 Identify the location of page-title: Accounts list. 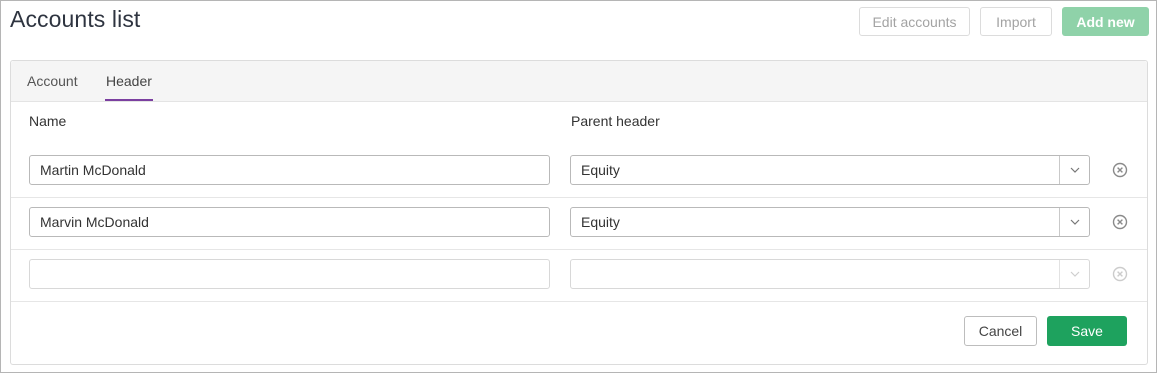
(75, 19).